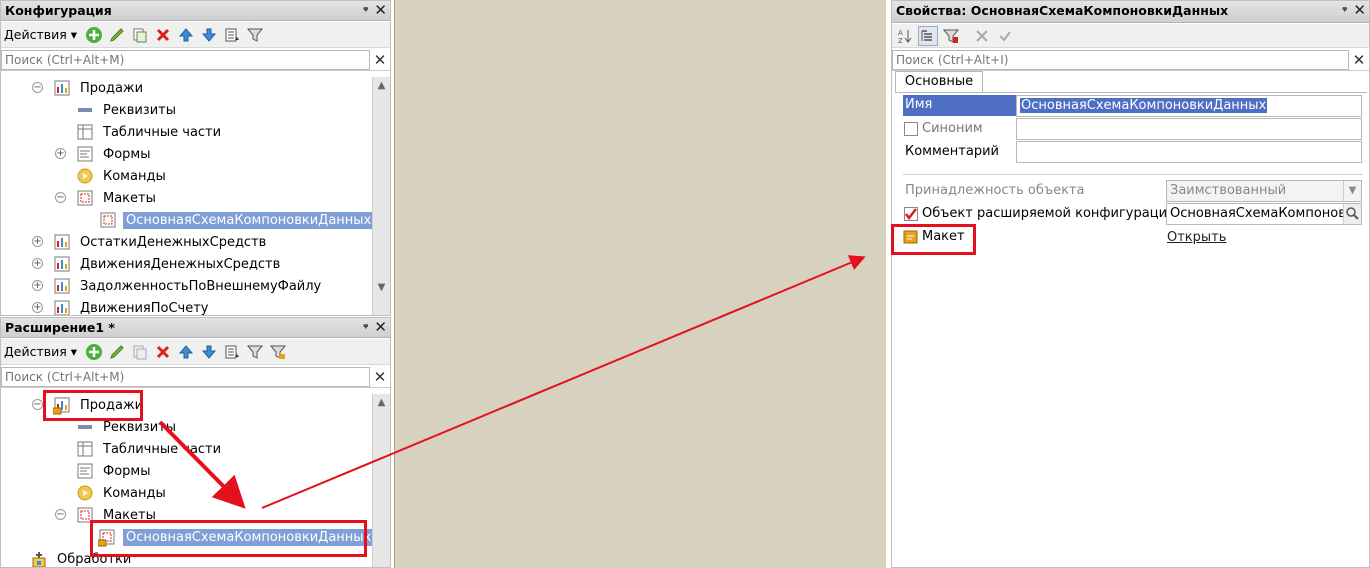 This screenshot has width=1370, height=568. I want to click on tree-row-label: Продажи, so click(112, 88).